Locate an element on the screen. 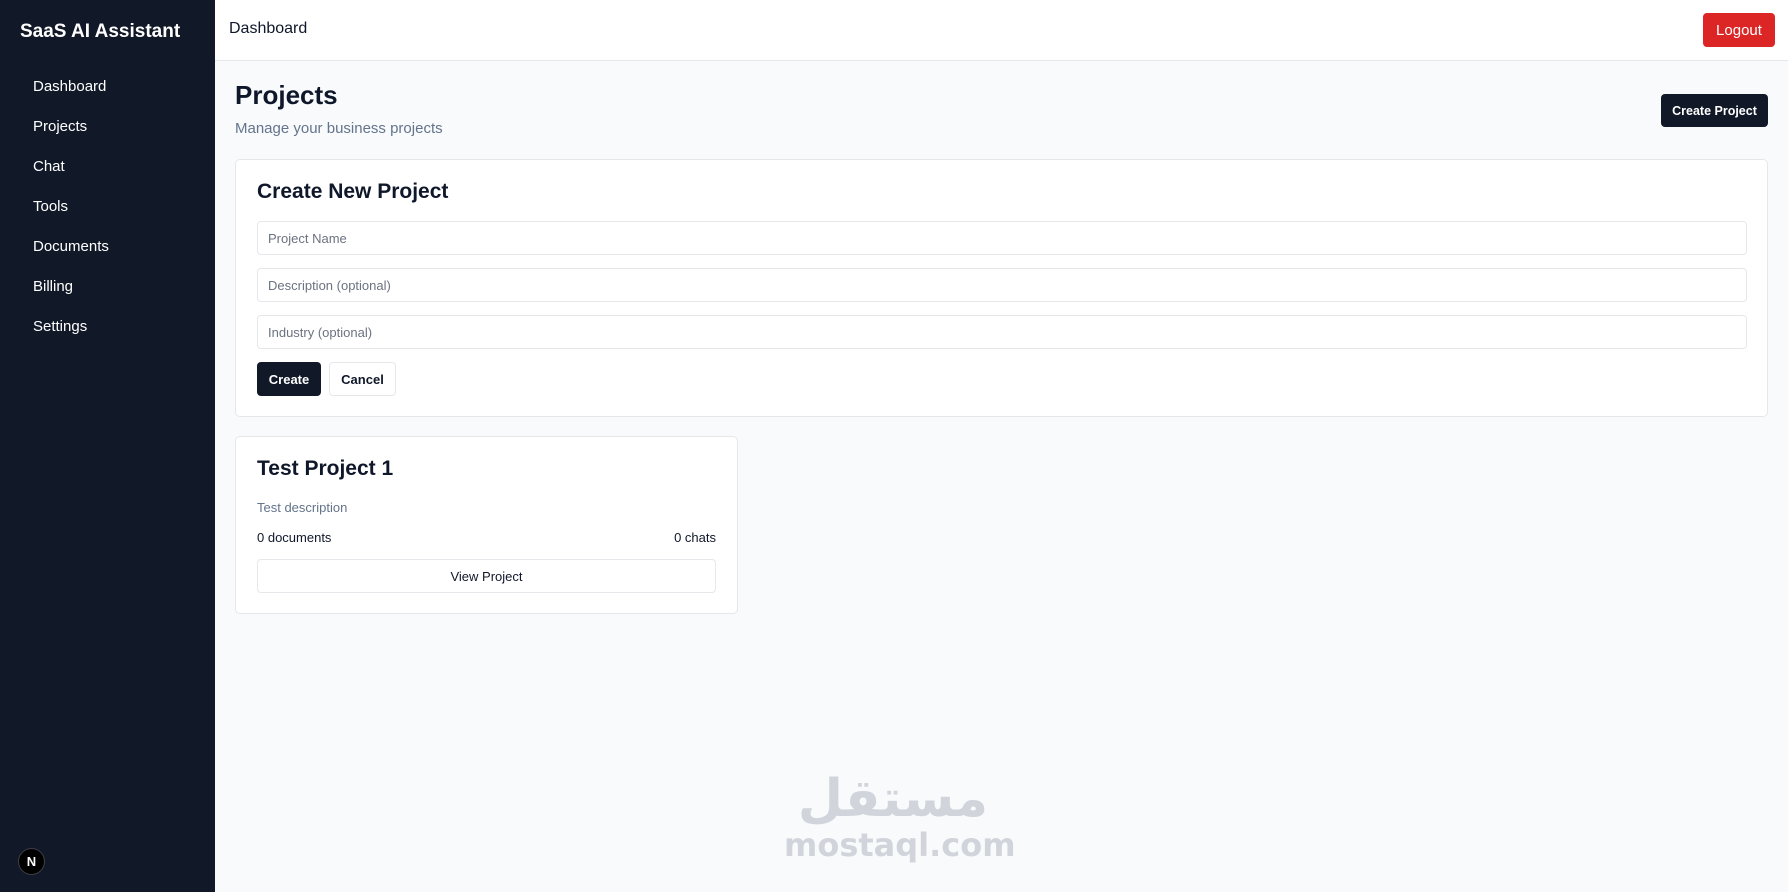 The image size is (1788, 892). watermark-arabic: مستقل is located at coordinates (893, 799).